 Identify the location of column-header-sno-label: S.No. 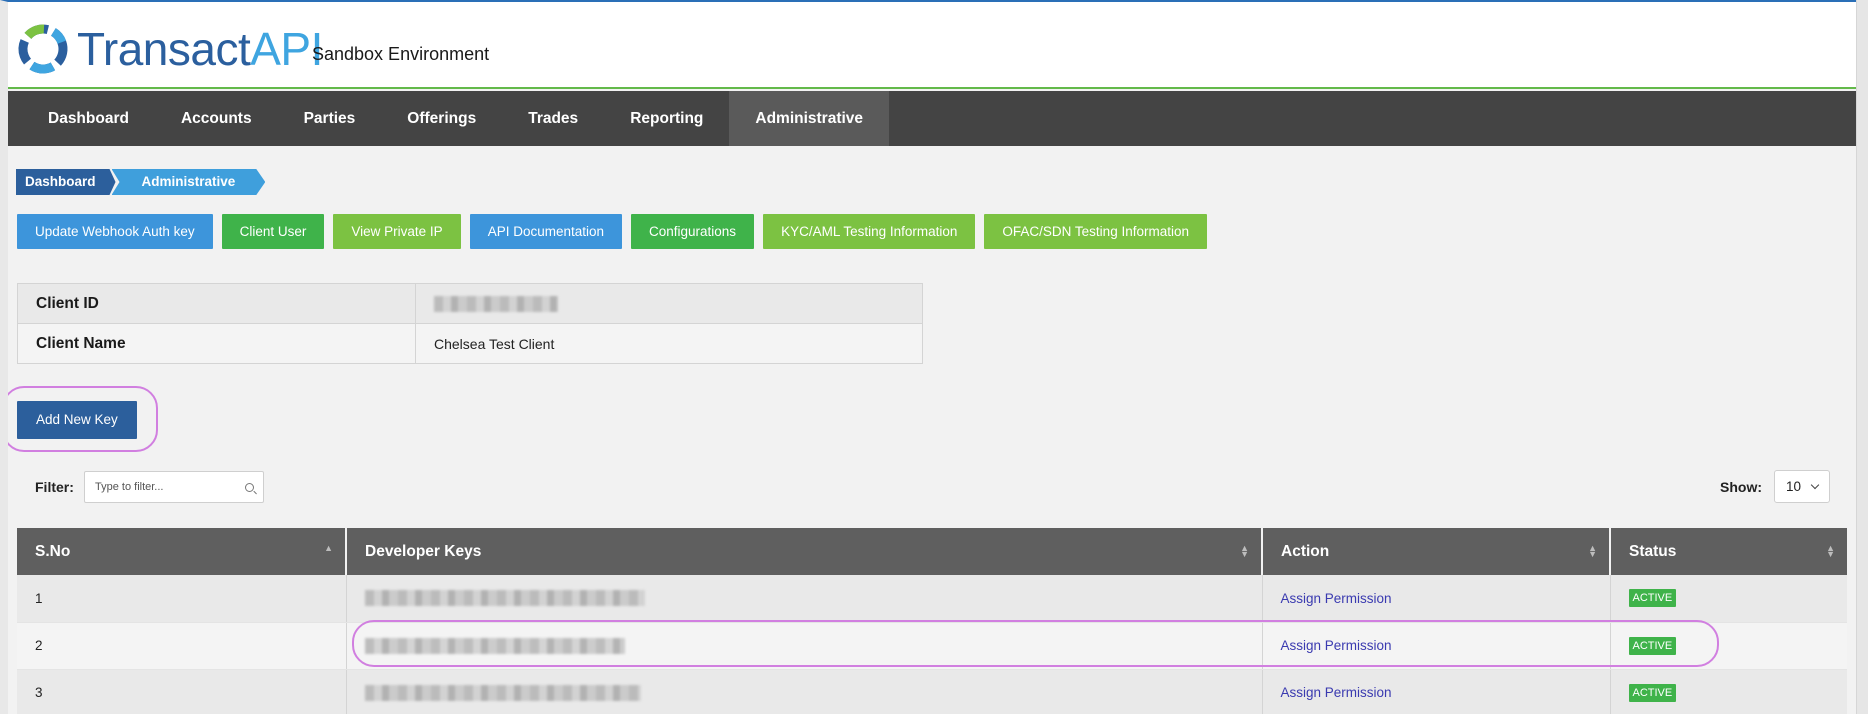
(53, 551).